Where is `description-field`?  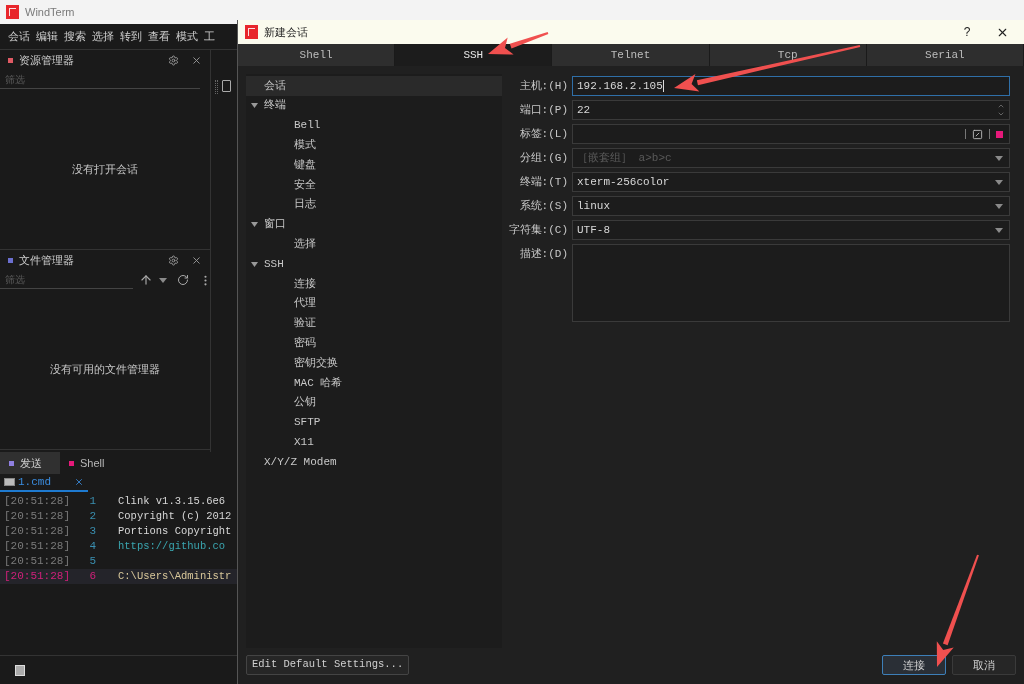
description-field is located at coordinates (791, 283).